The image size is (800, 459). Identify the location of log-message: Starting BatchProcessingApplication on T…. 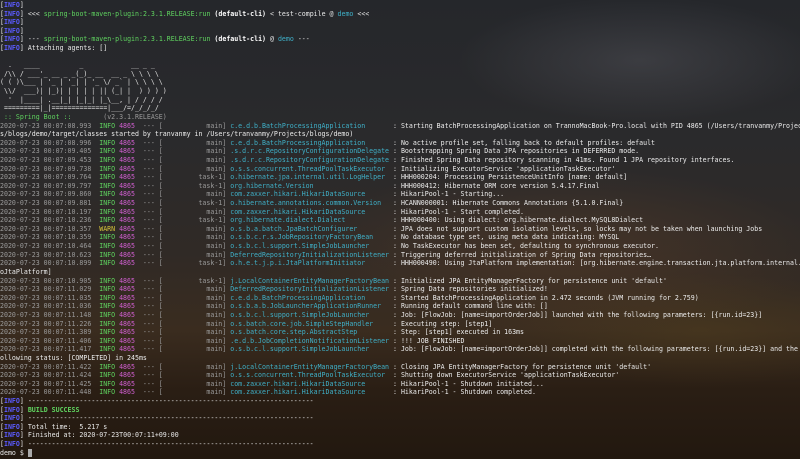
(600, 125).